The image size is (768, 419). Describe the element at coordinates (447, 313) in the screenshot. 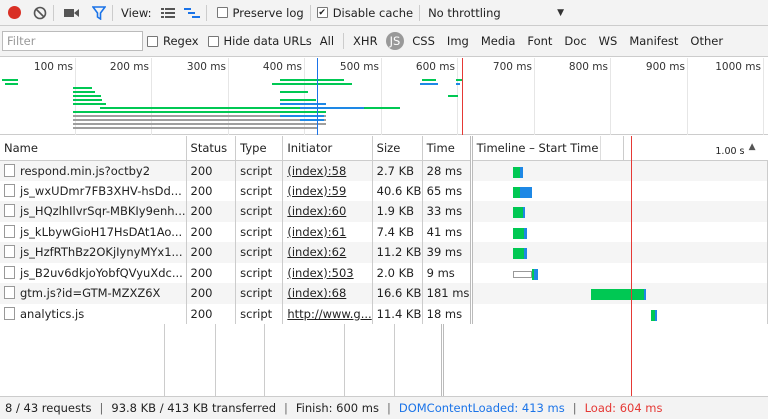

I see `request-time: 18 ms` at that location.